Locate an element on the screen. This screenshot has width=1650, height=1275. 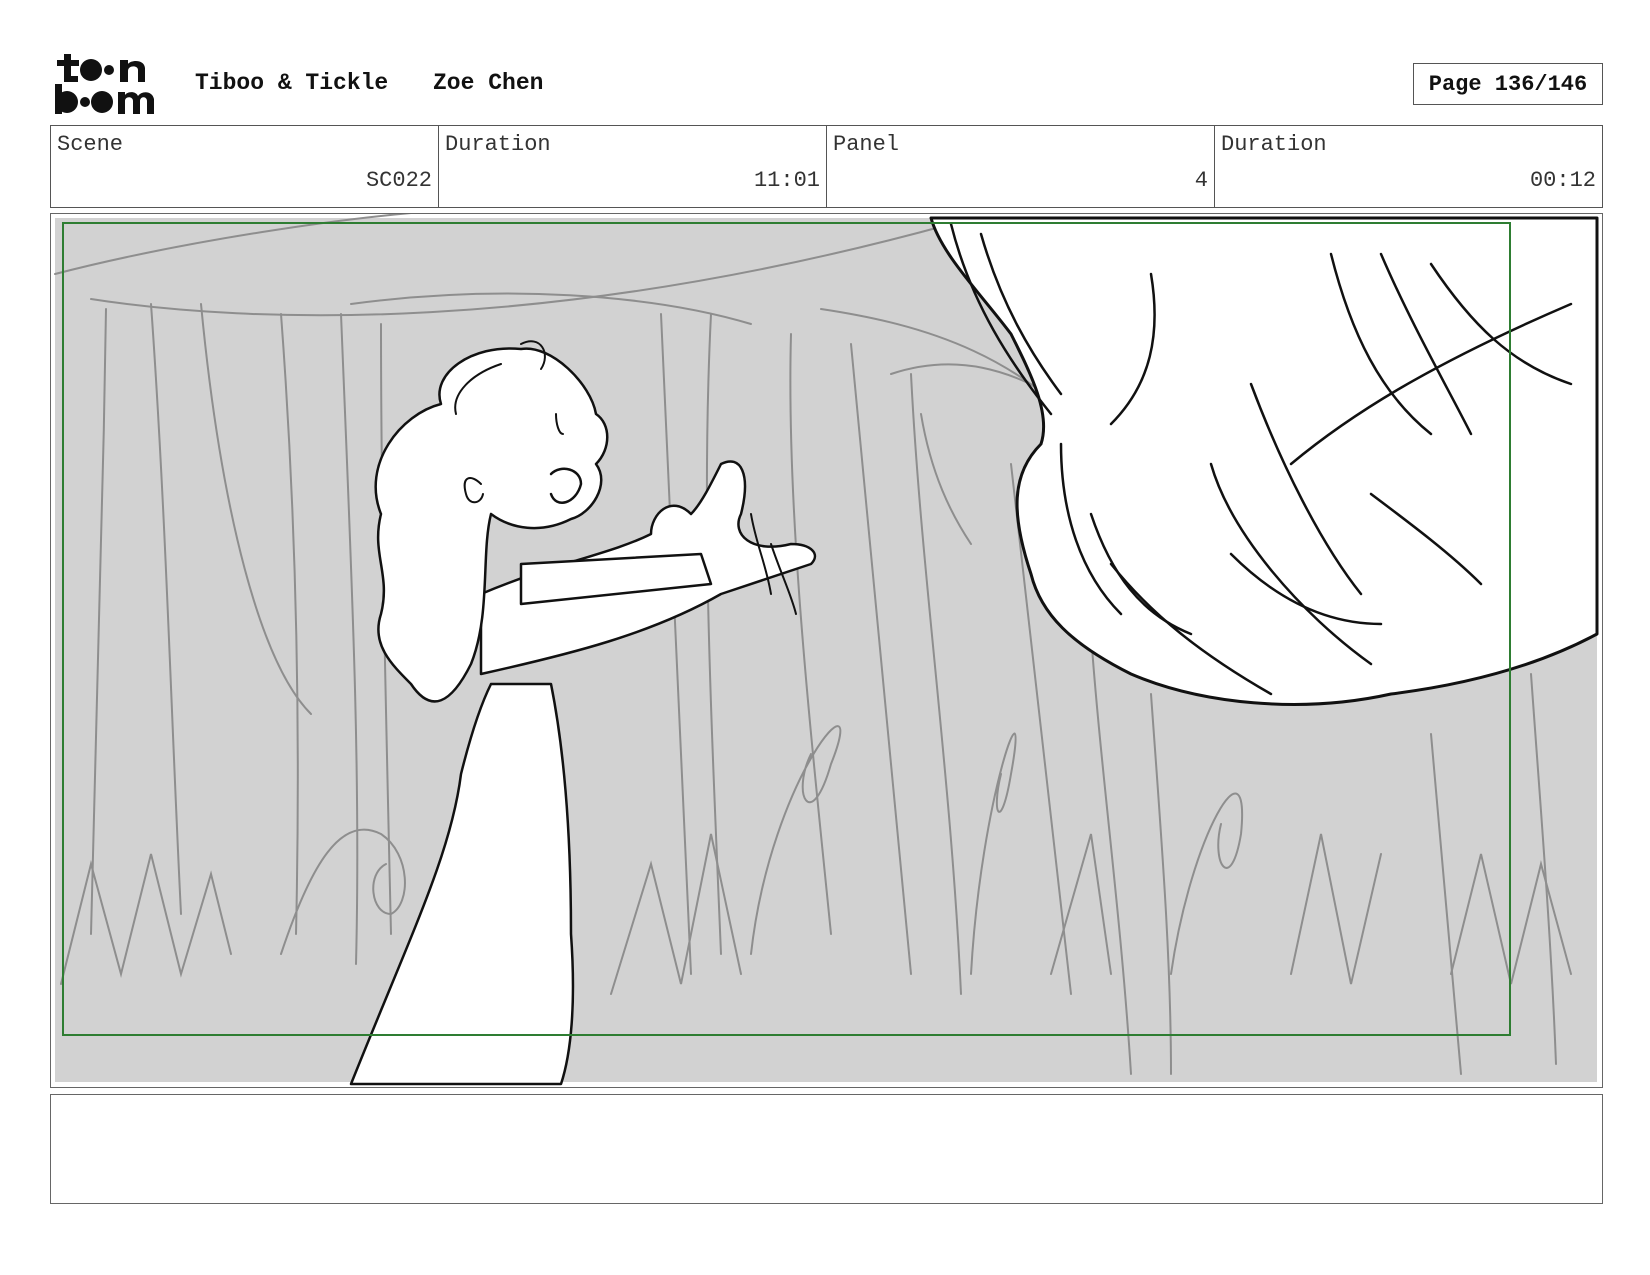
scene-duration-label: Duration is located at coordinates (498, 144).